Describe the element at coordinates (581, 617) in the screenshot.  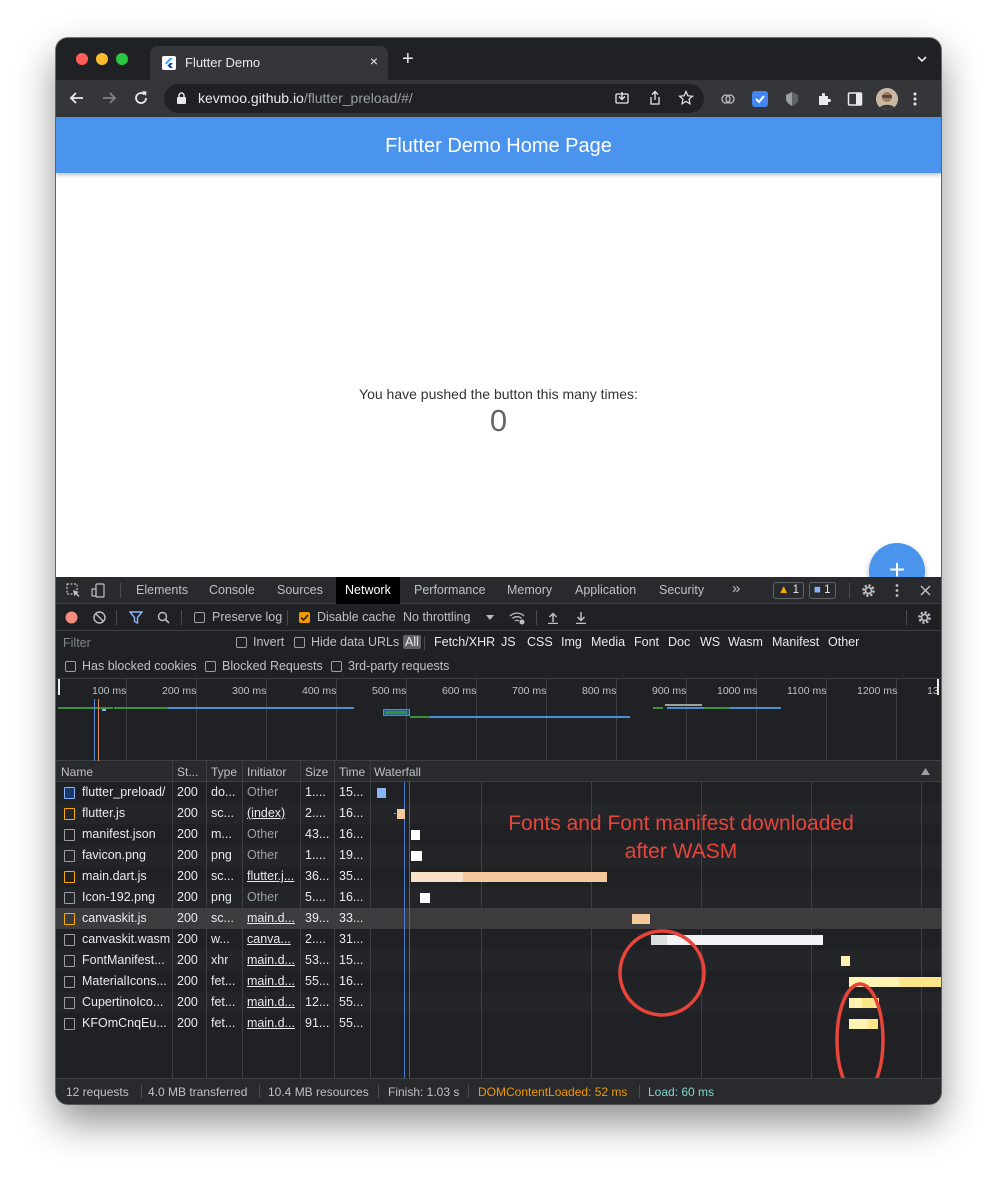
I see `export-har-icon` at that location.